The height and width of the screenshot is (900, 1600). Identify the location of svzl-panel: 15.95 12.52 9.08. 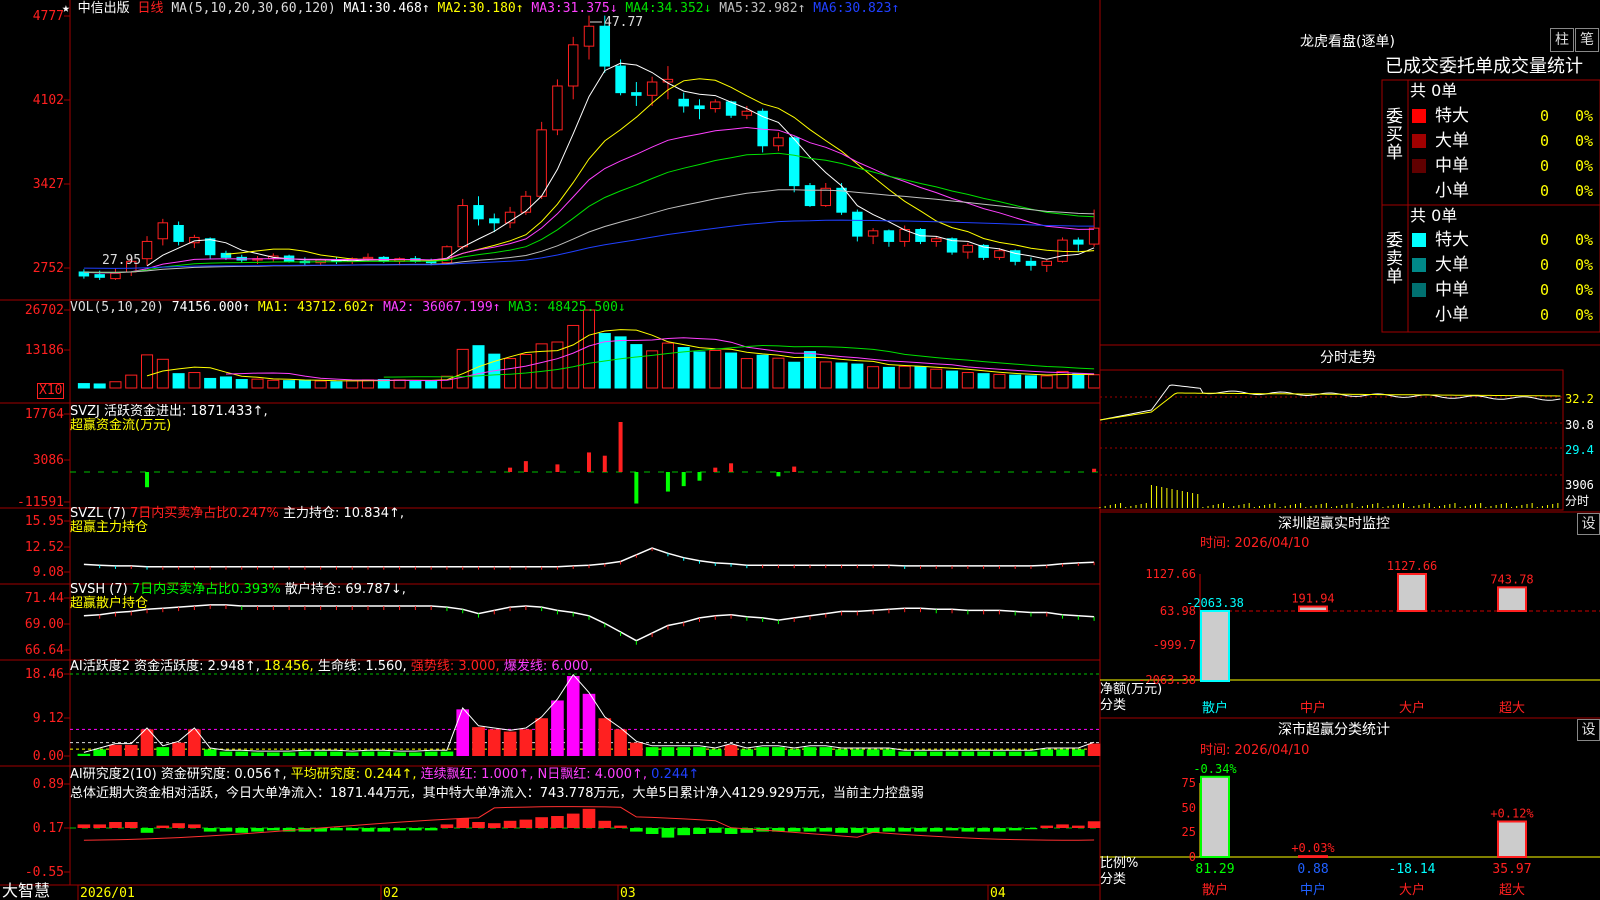
(560, 547).